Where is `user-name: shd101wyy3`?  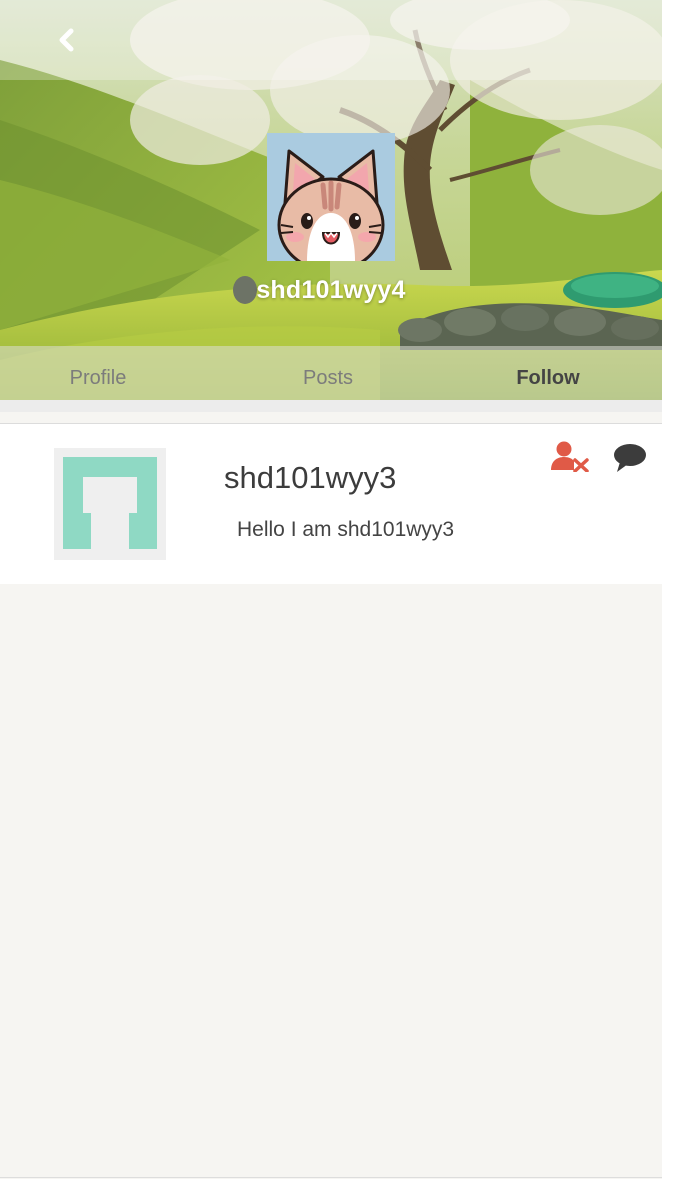 user-name: shd101wyy3 is located at coordinates (310, 478).